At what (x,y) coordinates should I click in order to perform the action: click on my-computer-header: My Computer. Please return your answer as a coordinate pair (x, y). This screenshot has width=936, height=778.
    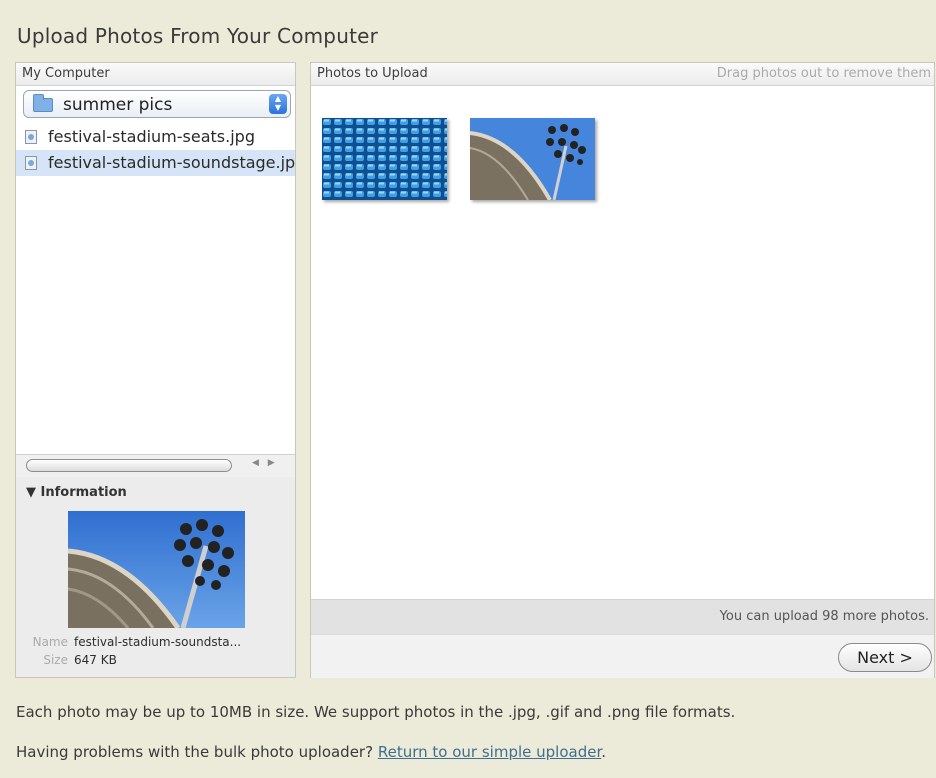
    Looking at the image, I should click on (155, 74).